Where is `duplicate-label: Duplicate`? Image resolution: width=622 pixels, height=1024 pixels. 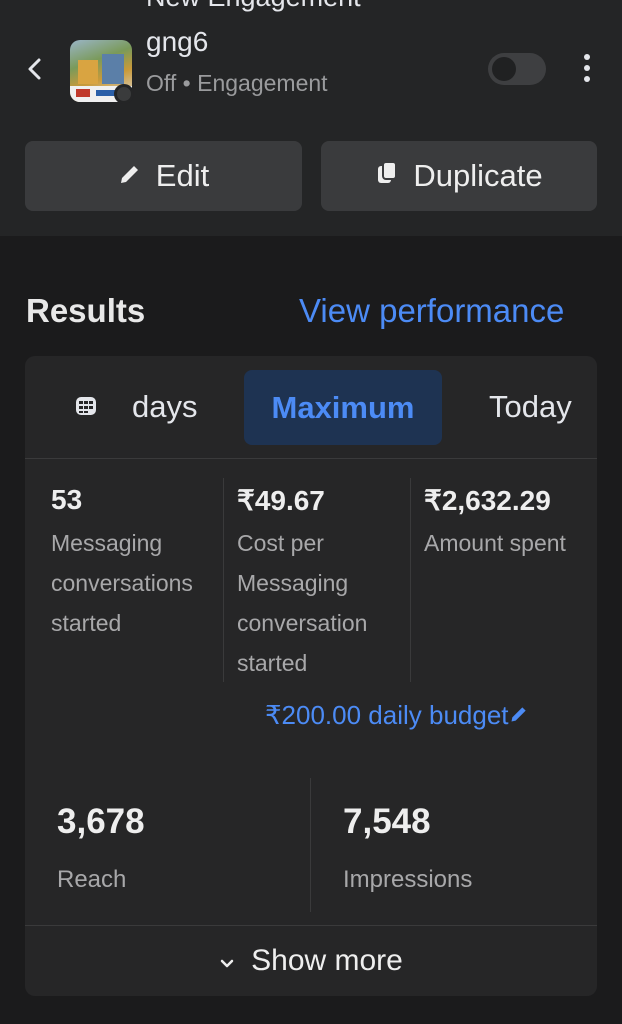 duplicate-label: Duplicate is located at coordinates (478, 175).